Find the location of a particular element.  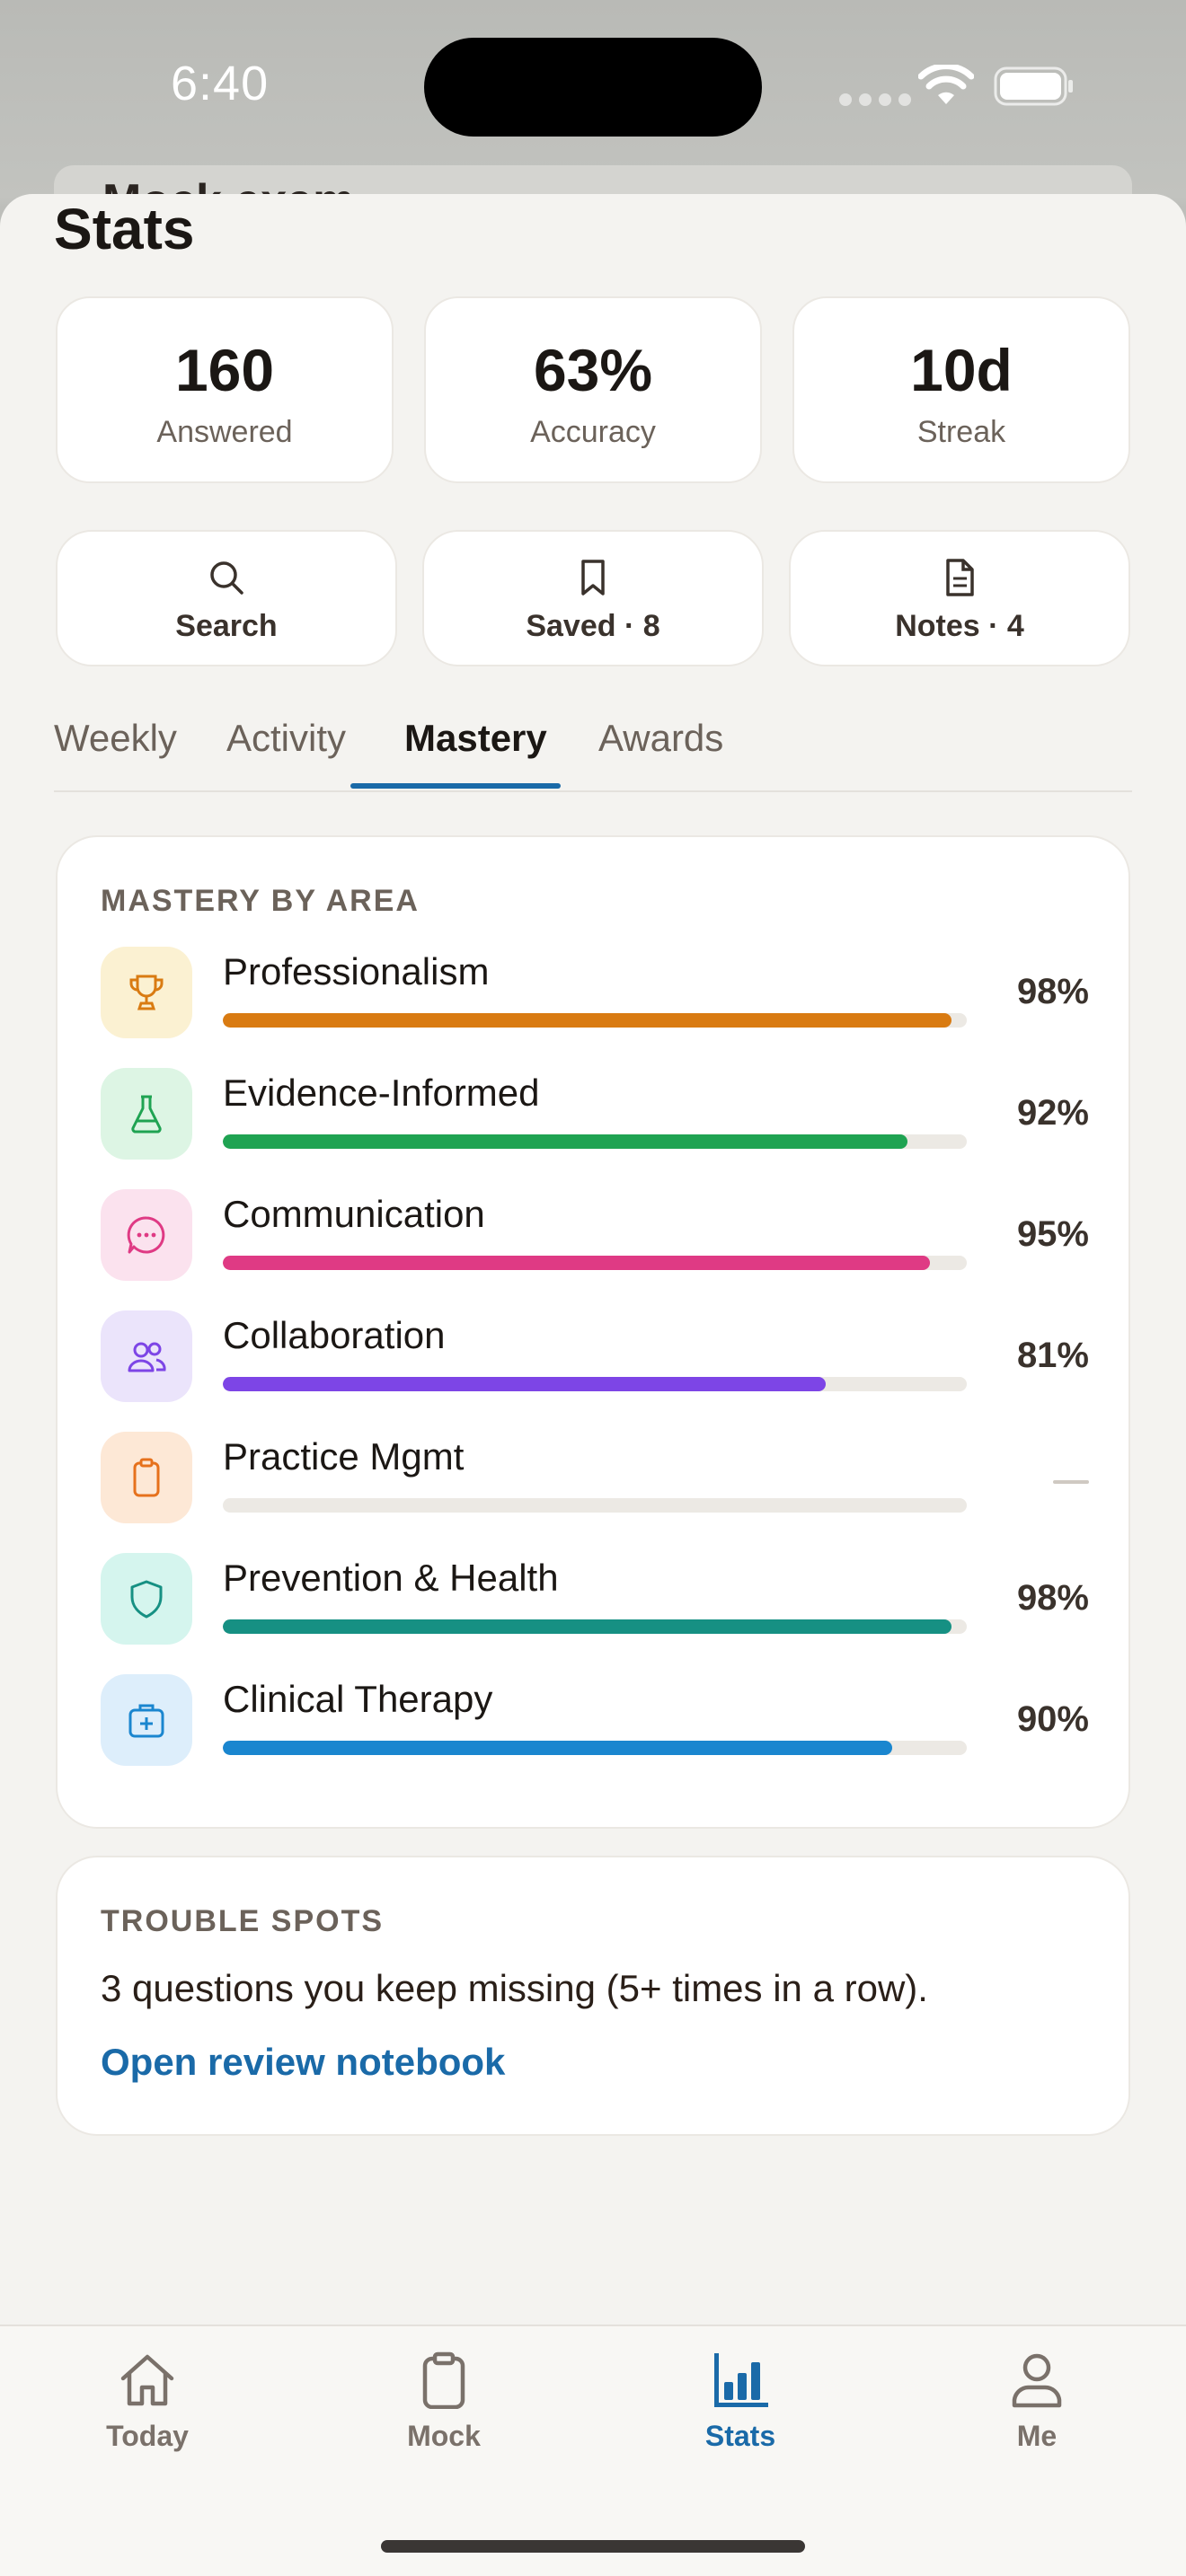

mastery-row-prevention-health: Prevention & Health 98% is located at coordinates (595, 1602).